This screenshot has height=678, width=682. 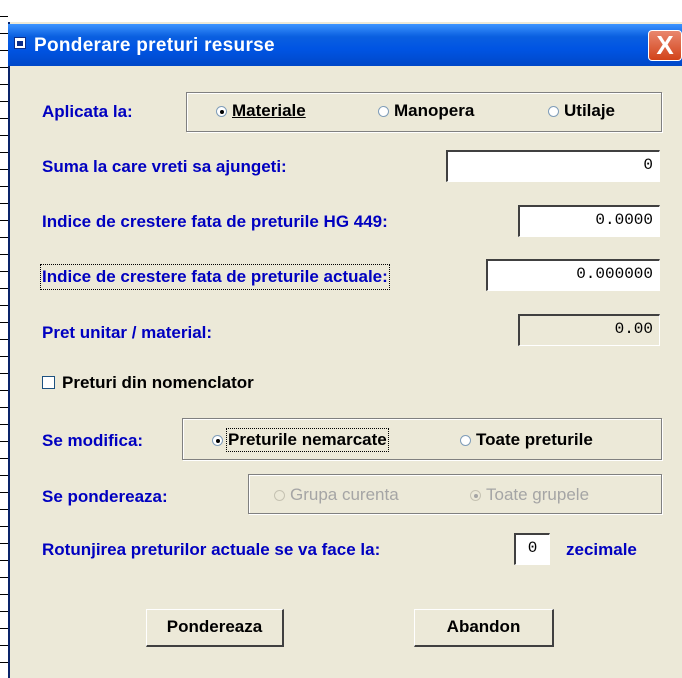 I want to click on radio-utilaje-label: Utilaje, so click(x=590, y=110).